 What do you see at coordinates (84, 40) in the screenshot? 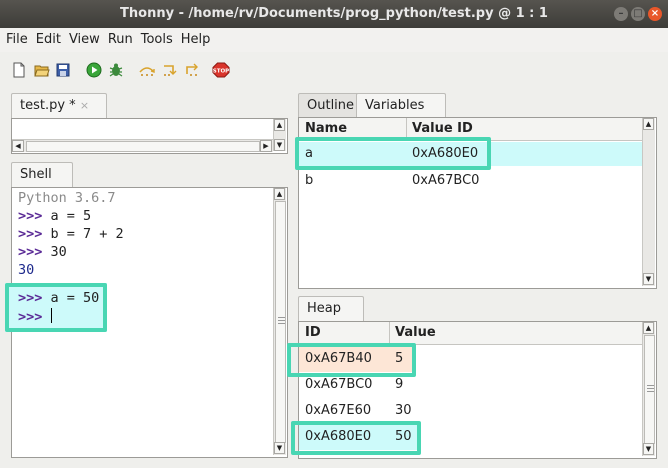
I see `menu-view: View` at bounding box center [84, 40].